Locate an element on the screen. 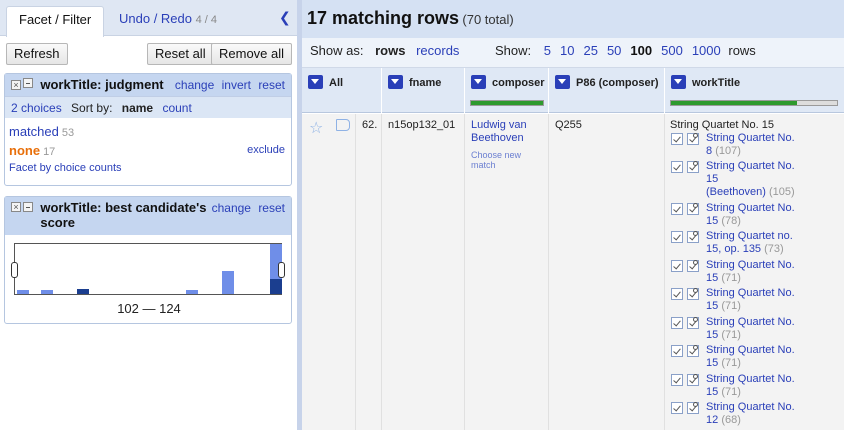 This screenshot has width=844, height=430. flag-icon is located at coordinates (343, 125).